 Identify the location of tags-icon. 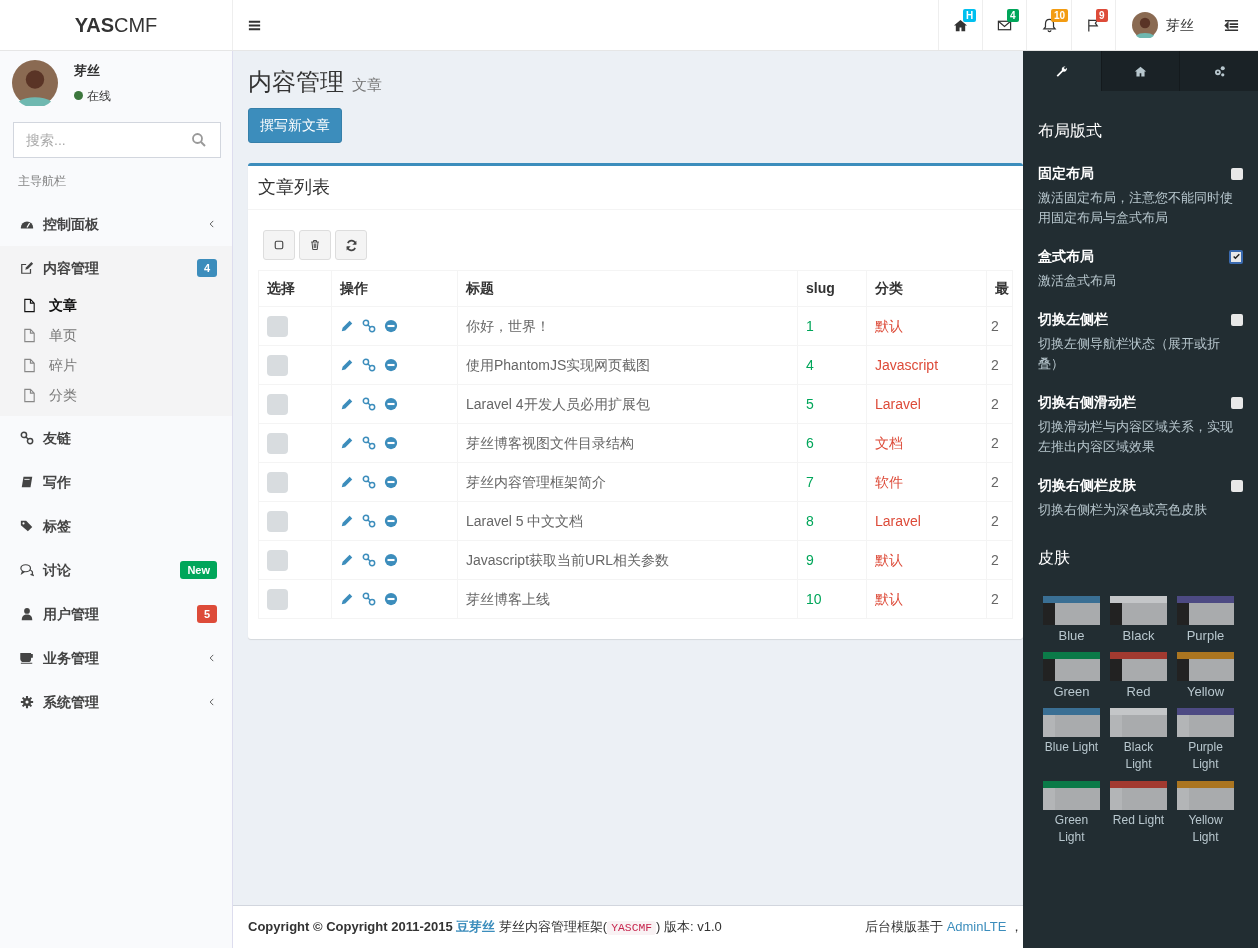
(27, 526).